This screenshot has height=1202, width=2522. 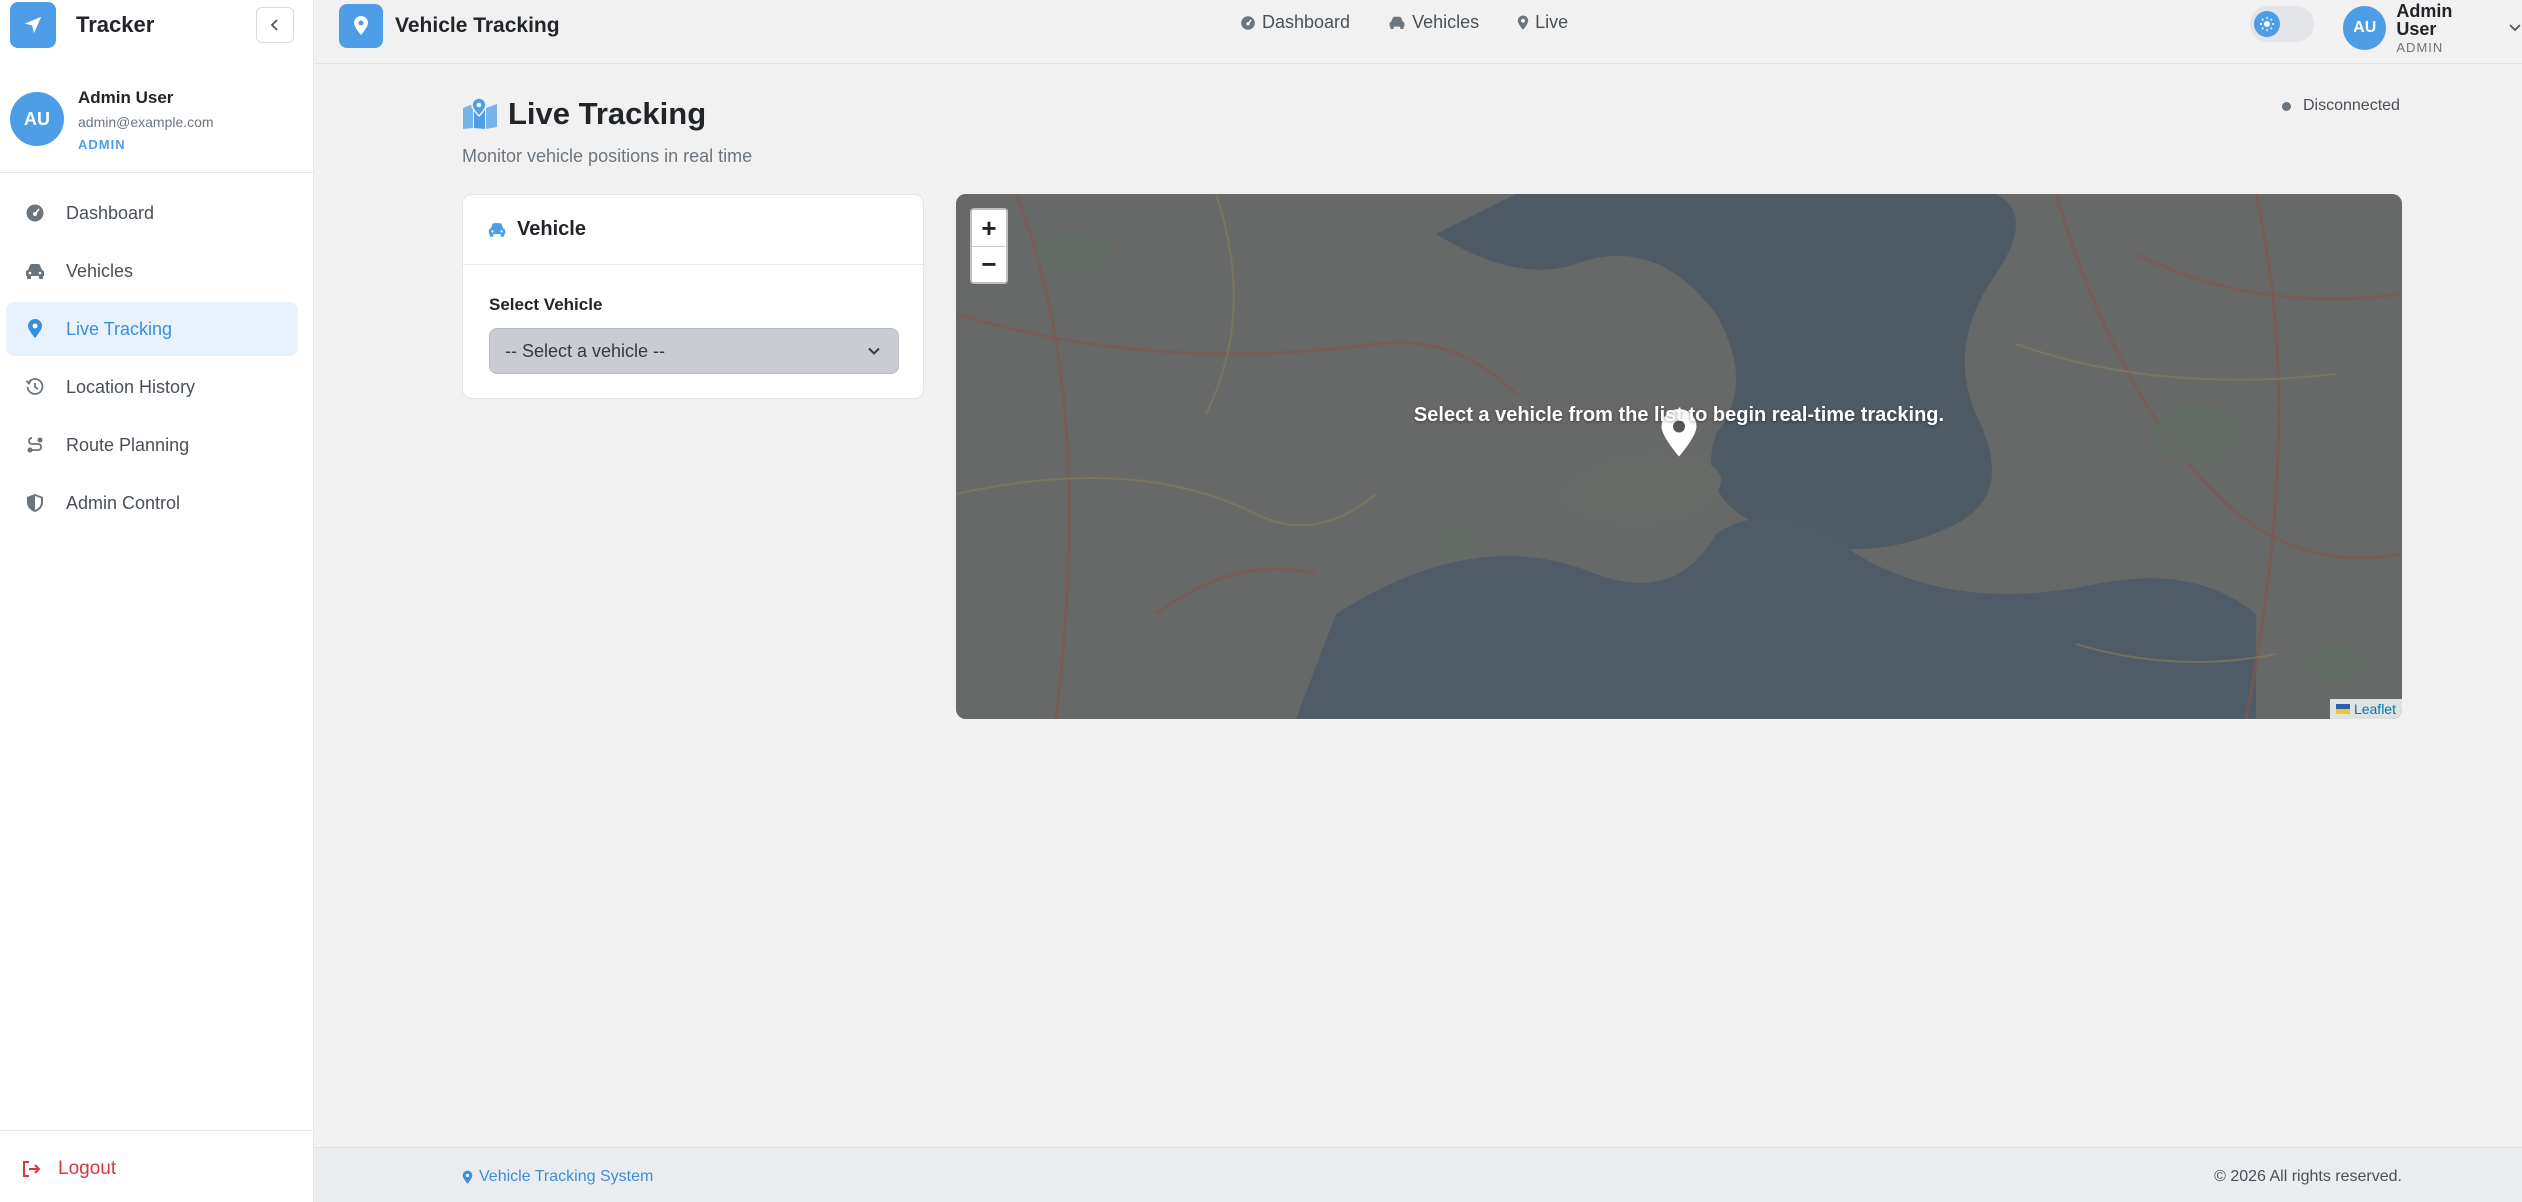 What do you see at coordinates (33, 25) in the screenshot?
I see `navigation-arrow-icon` at bounding box center [33, 25].